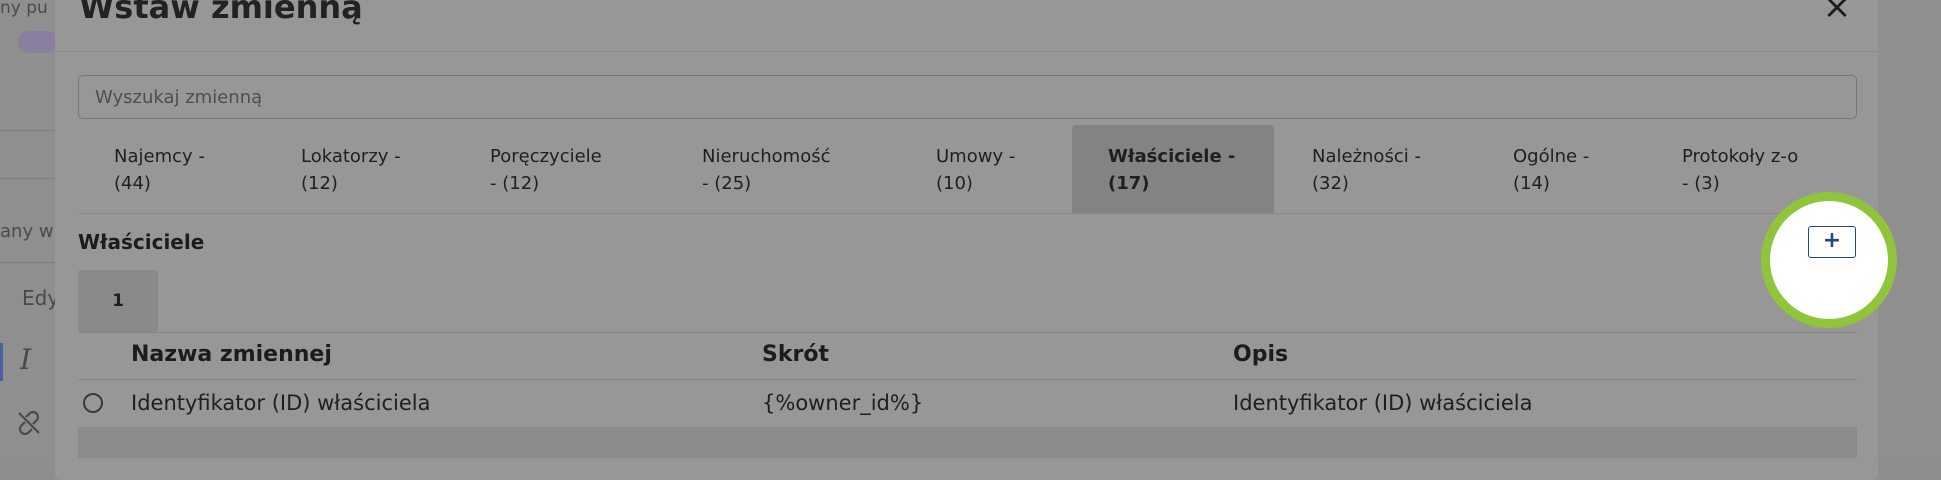 The width and height of the screenshot is (1941, 480). I want to click on add-variable-button: +, so click(1832, 242).